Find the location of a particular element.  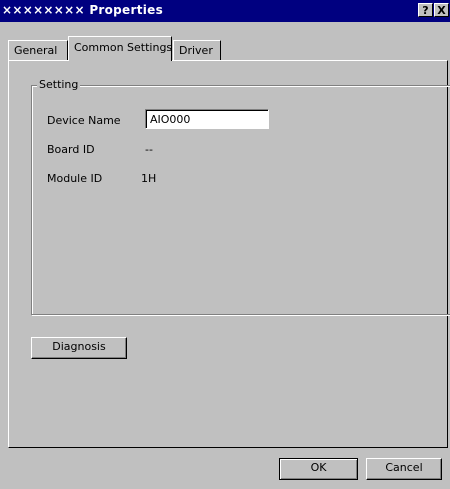

title-bar: ×××××××× Properties ? X is located at coordinates (225, 11).